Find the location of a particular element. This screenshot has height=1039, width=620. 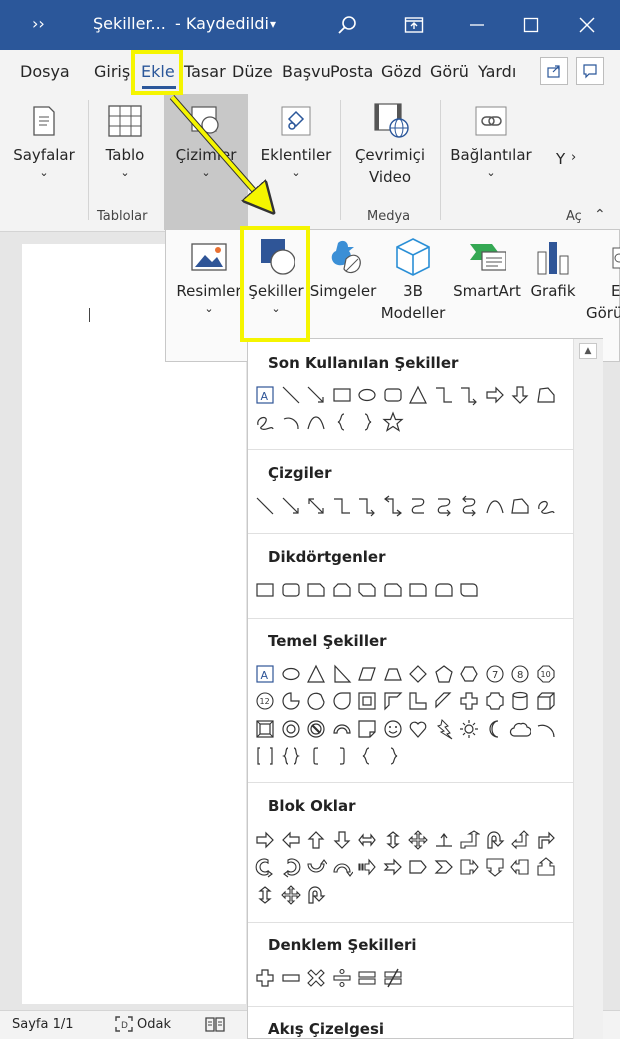

shape-scurvearr-icon is located at coordinates (444, 506).